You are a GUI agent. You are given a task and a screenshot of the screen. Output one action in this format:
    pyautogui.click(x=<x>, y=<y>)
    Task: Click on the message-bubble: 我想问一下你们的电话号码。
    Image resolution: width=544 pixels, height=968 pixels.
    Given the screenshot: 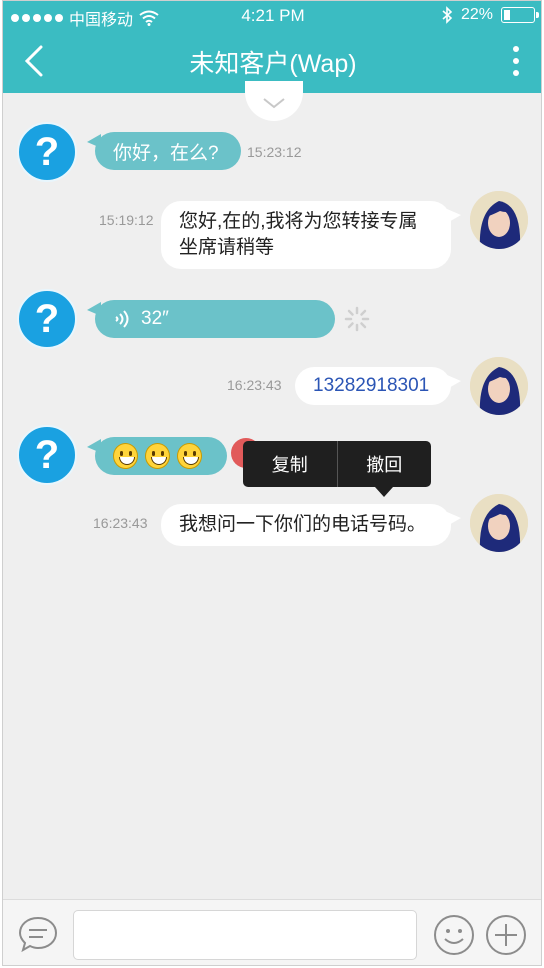 What is the action you would take?
    pyautogui.click(x=311, y=525)
    